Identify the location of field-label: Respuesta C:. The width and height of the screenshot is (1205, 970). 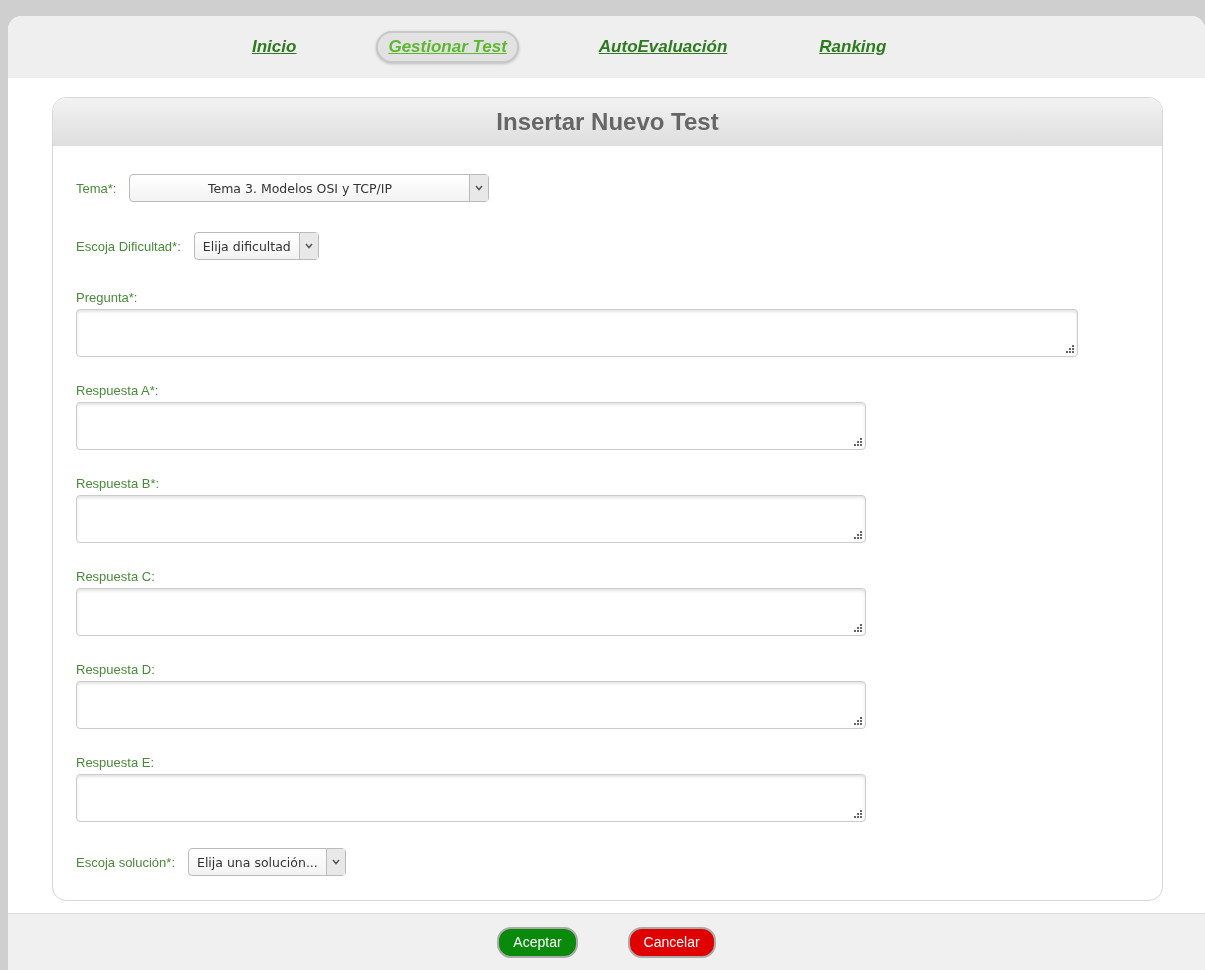
(116, 576).